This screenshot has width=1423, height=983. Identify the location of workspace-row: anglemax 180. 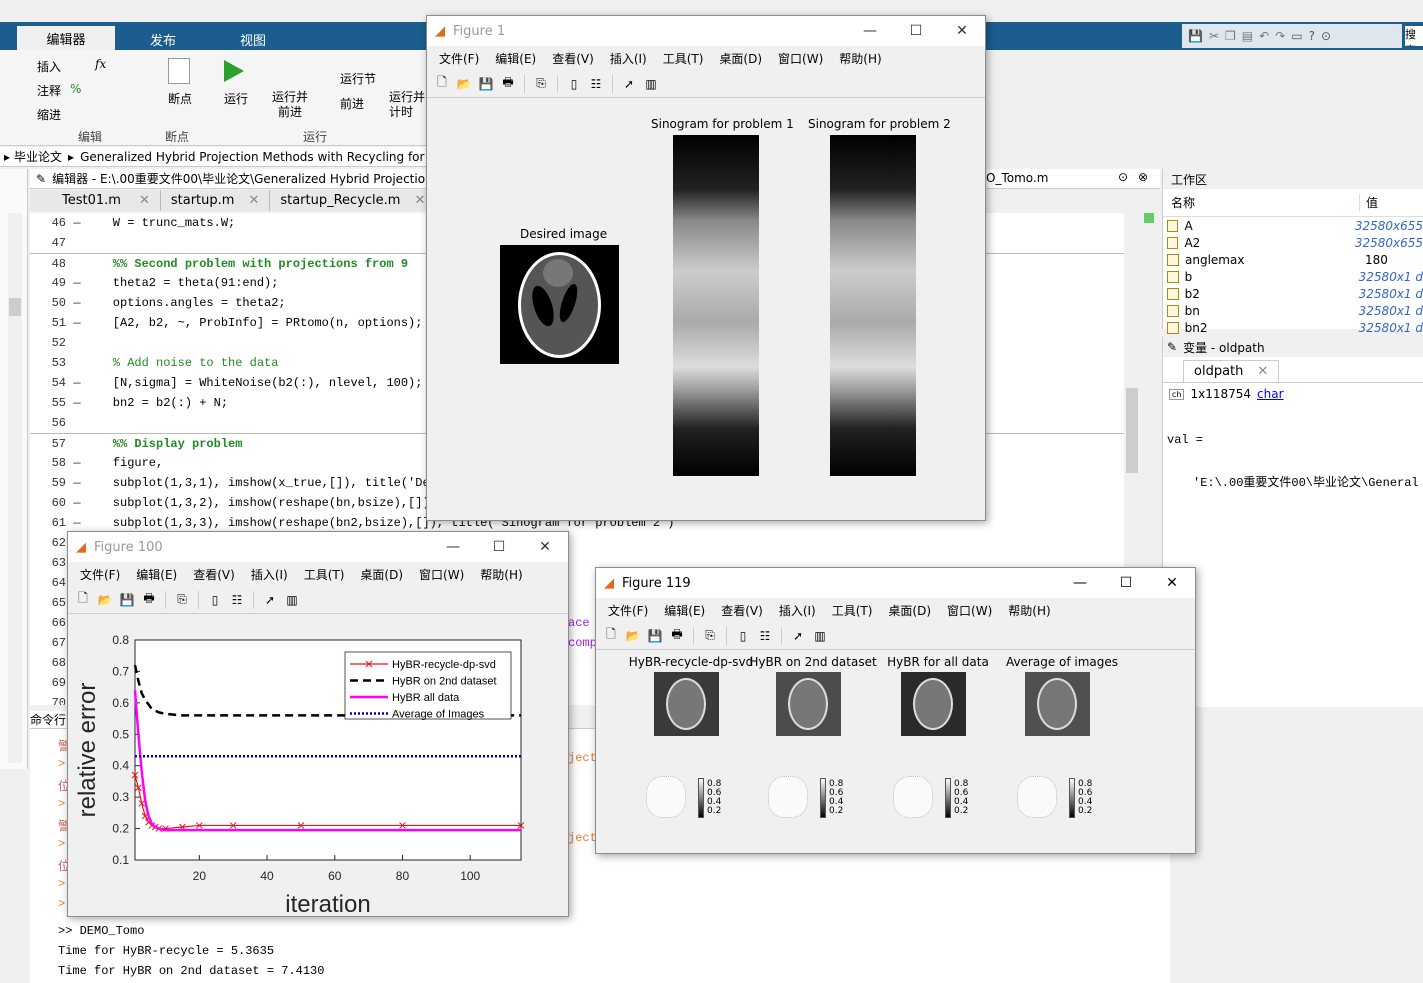
(1293, 259).